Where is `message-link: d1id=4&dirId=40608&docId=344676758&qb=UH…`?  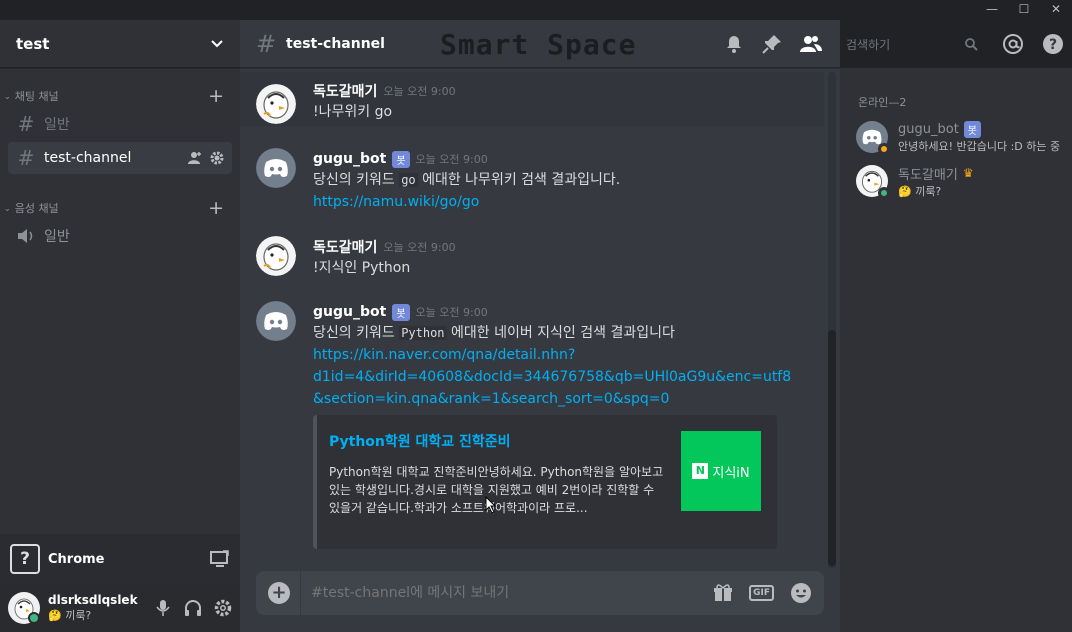 message-link: d1id=4&dirId=40608&docId=344676758&qb=UH… is located at coordinates (569, 377).